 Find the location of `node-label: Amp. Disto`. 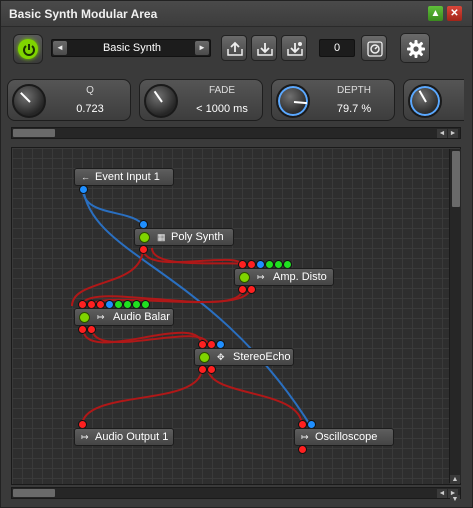

node-label: Amp. Disto is located at coordinates (300, 277).